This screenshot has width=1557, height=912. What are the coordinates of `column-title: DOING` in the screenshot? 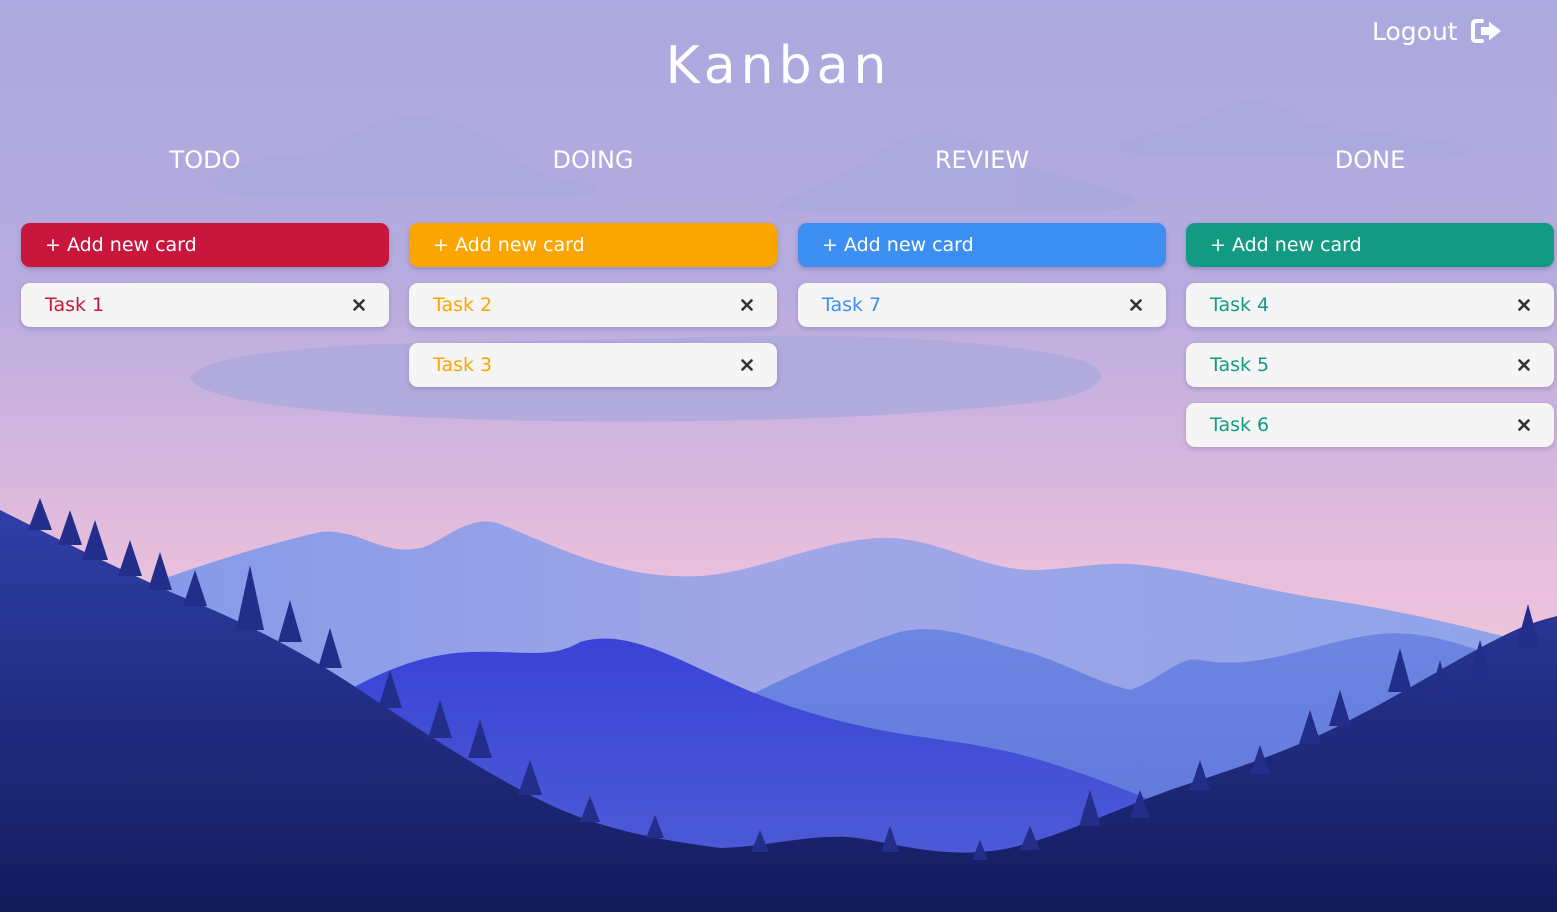 It's located at (593, 160).